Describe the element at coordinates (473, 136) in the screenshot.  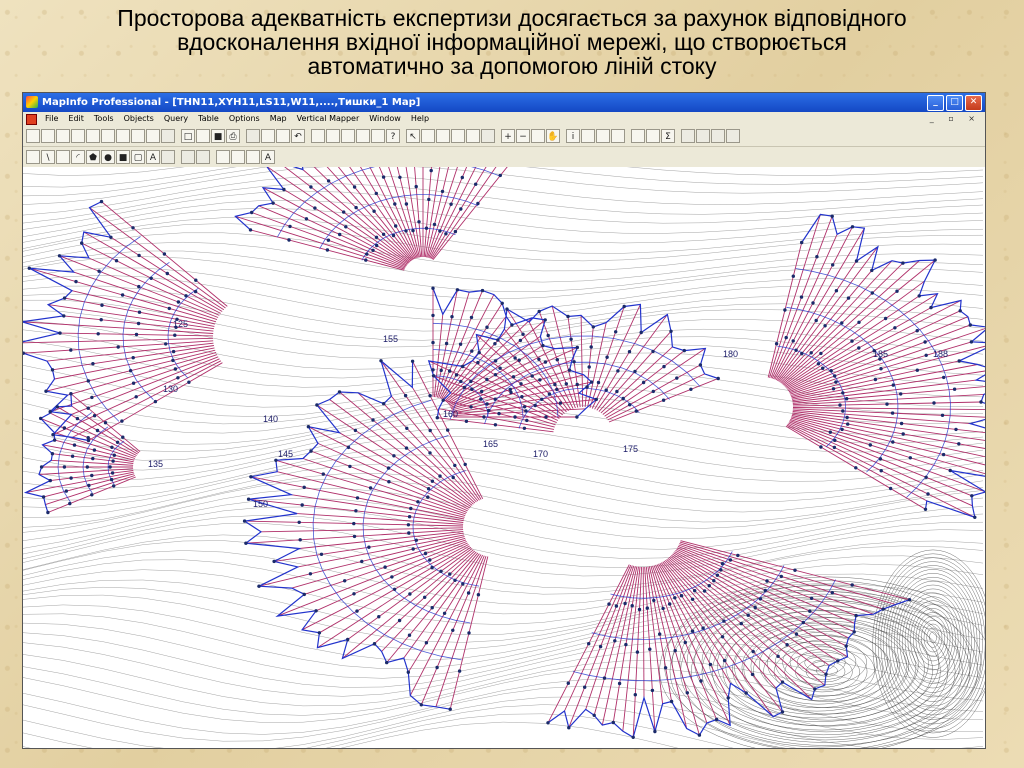
I see `toolbar-bnd-icon` at that location.